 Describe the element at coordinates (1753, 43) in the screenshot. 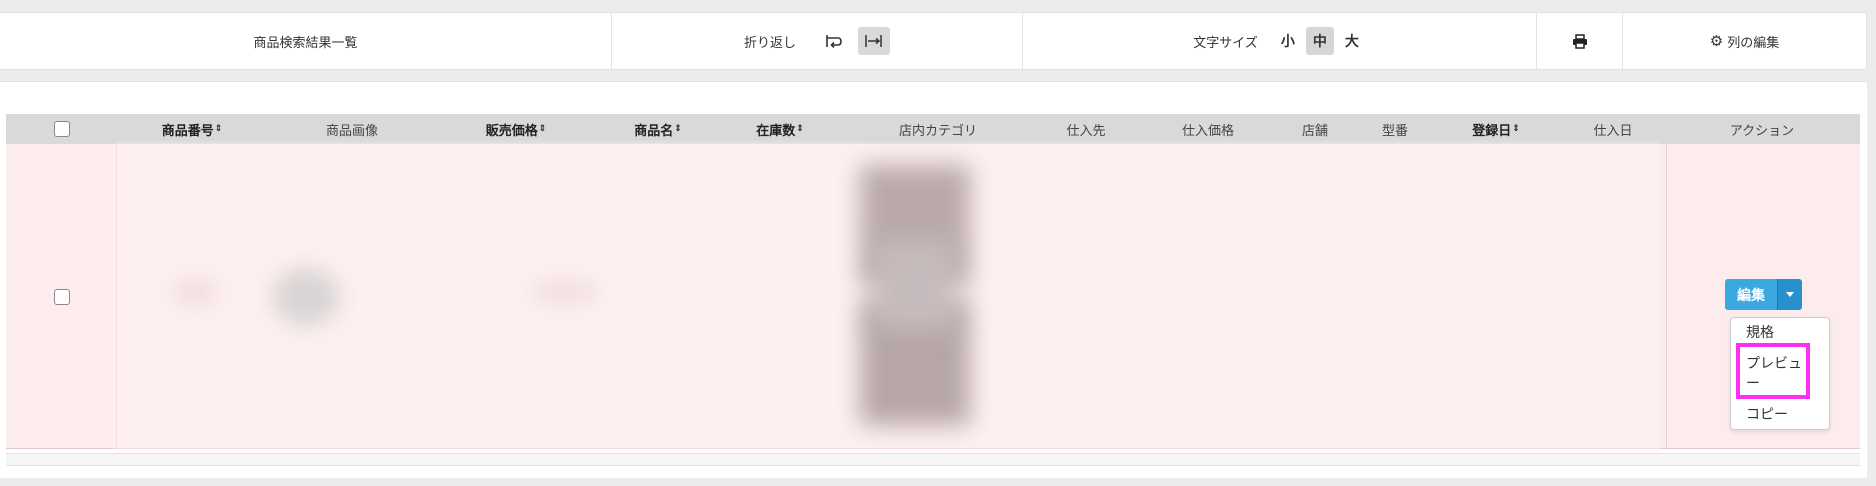

I see `edit-columns-label: 列の編集` at that location.